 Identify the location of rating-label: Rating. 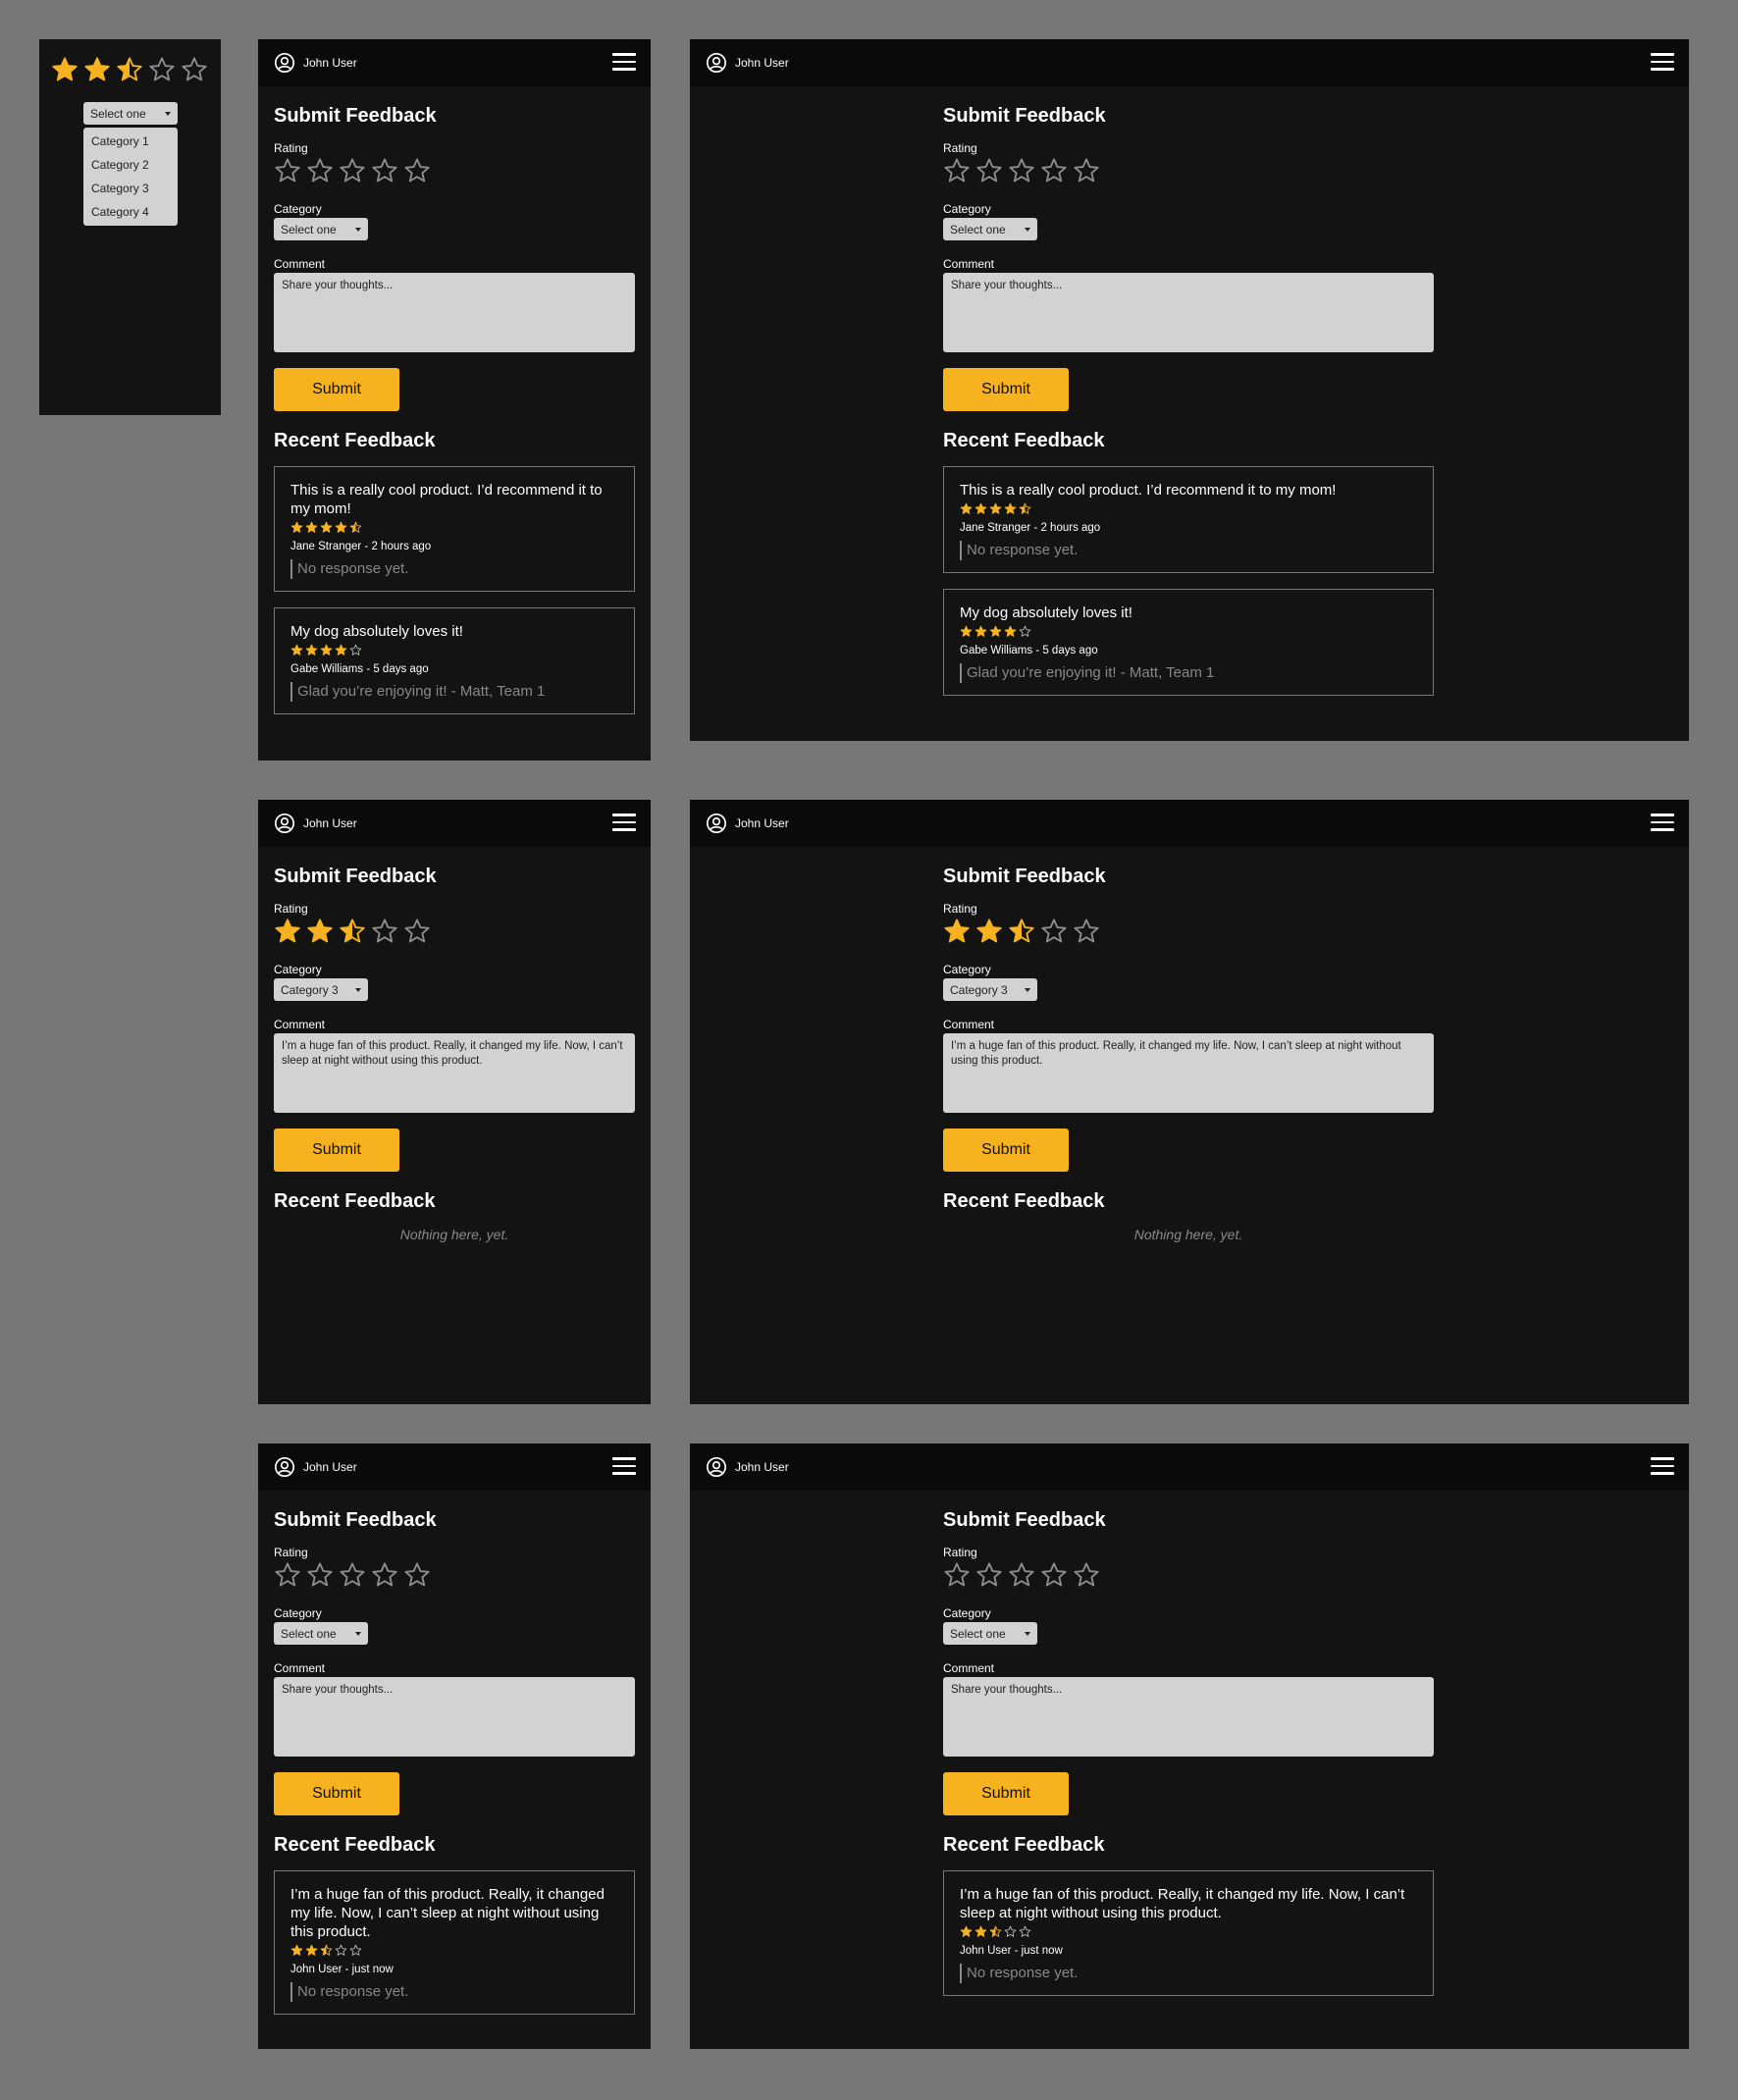
(960, 909).